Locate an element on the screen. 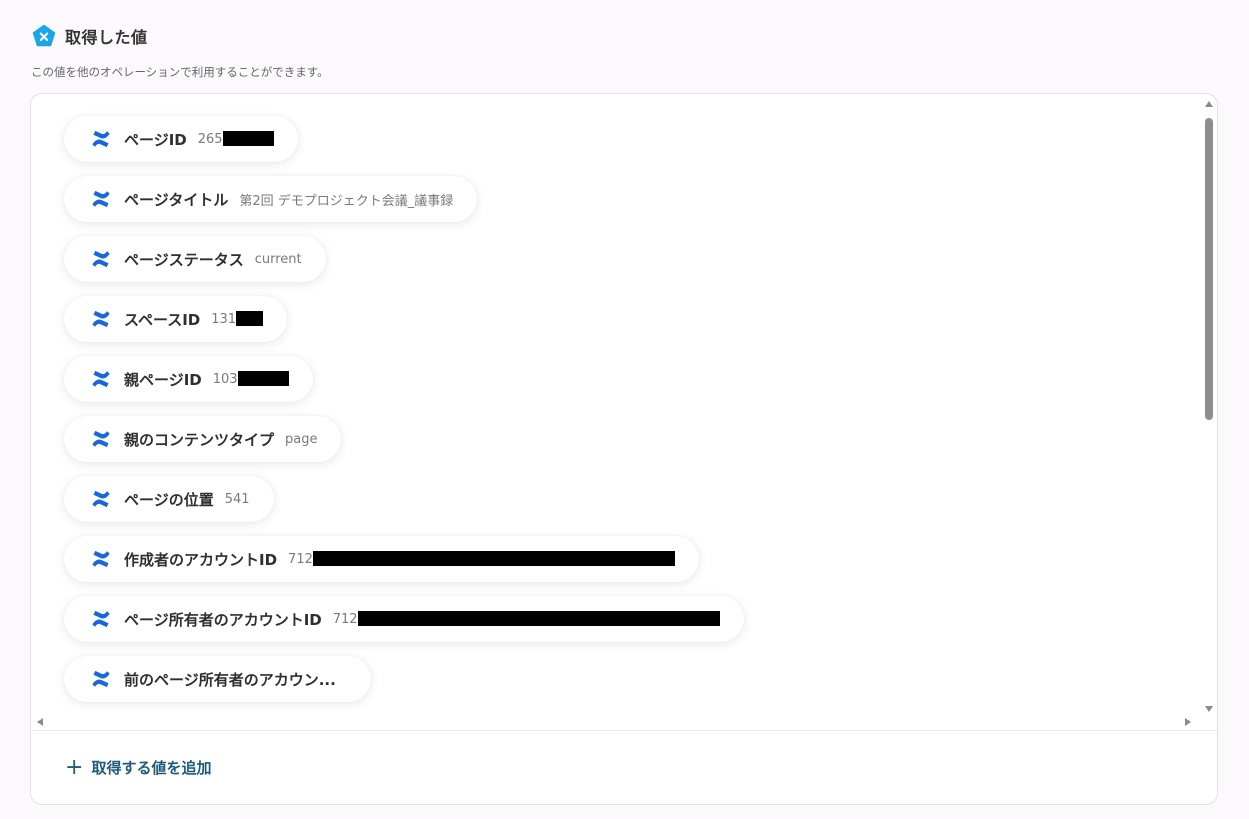 The image size is (1249, 819). add-value-button: + 取得する値を追加 is located at coordinates (138, 767).